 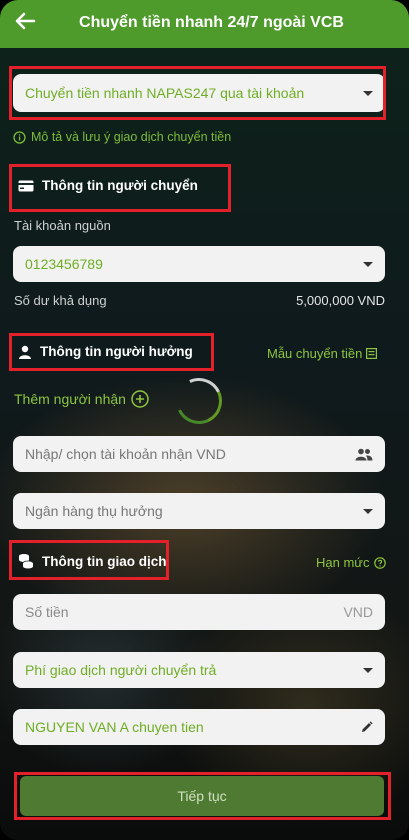 What do you see at coordinates (199, 612) in the screenshot?
I see `amount-input: Số tiền VND` at bounding box center [199, 612].